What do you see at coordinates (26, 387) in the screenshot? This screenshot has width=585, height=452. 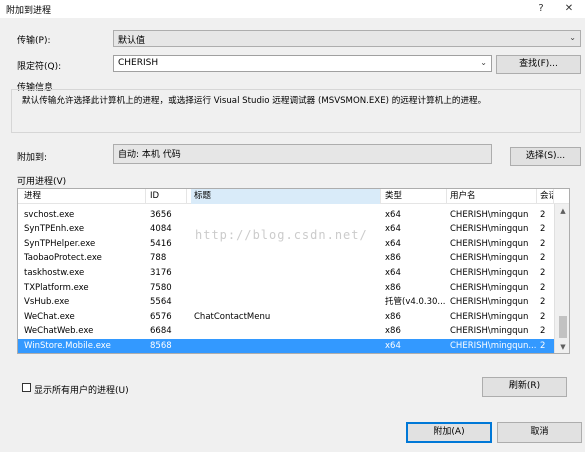 I see `show-all-users-checkbox` at bounding box center [26, 387].